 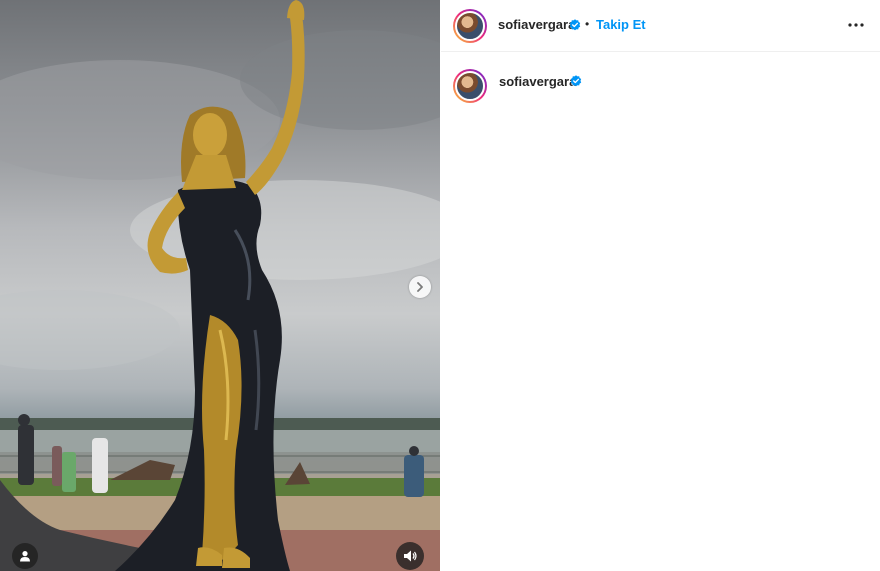 I want to click on caption-username: sofiavergara, so click(x=537, y=81).